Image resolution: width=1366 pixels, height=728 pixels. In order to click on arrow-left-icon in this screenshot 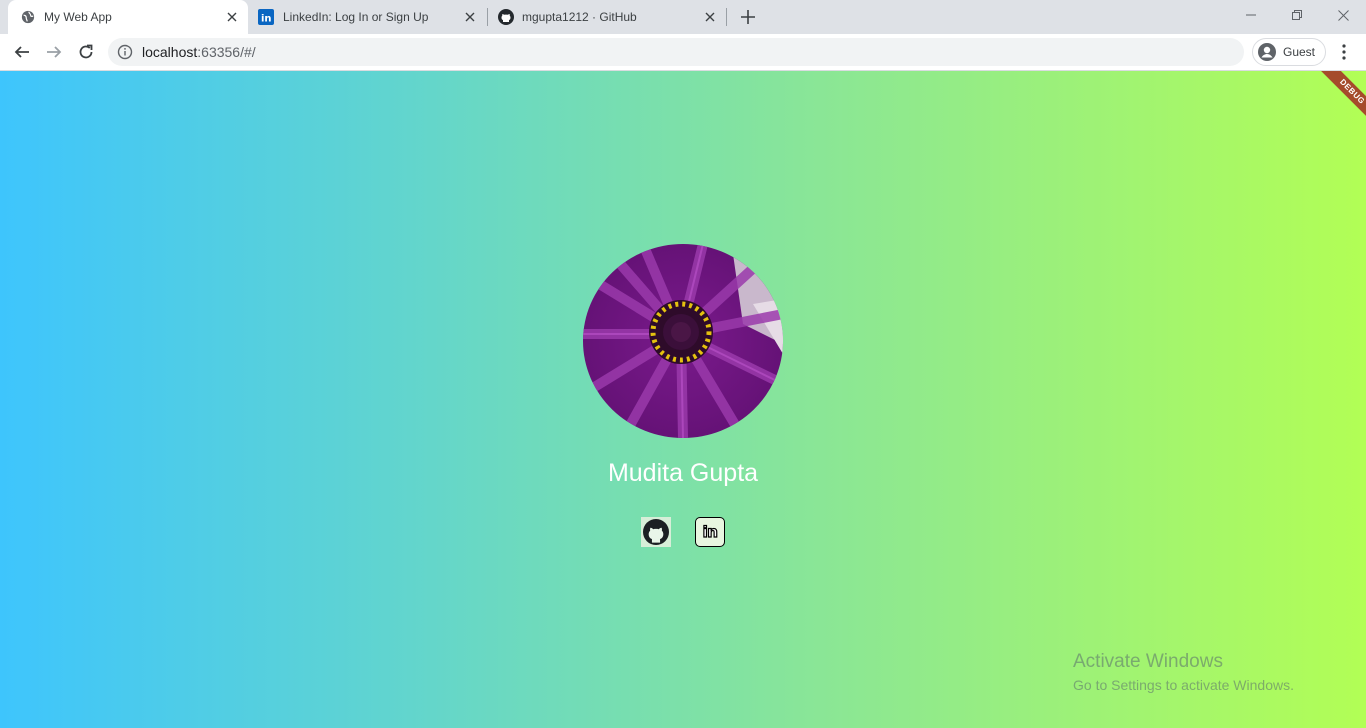, I will do `click(21, 52)`.